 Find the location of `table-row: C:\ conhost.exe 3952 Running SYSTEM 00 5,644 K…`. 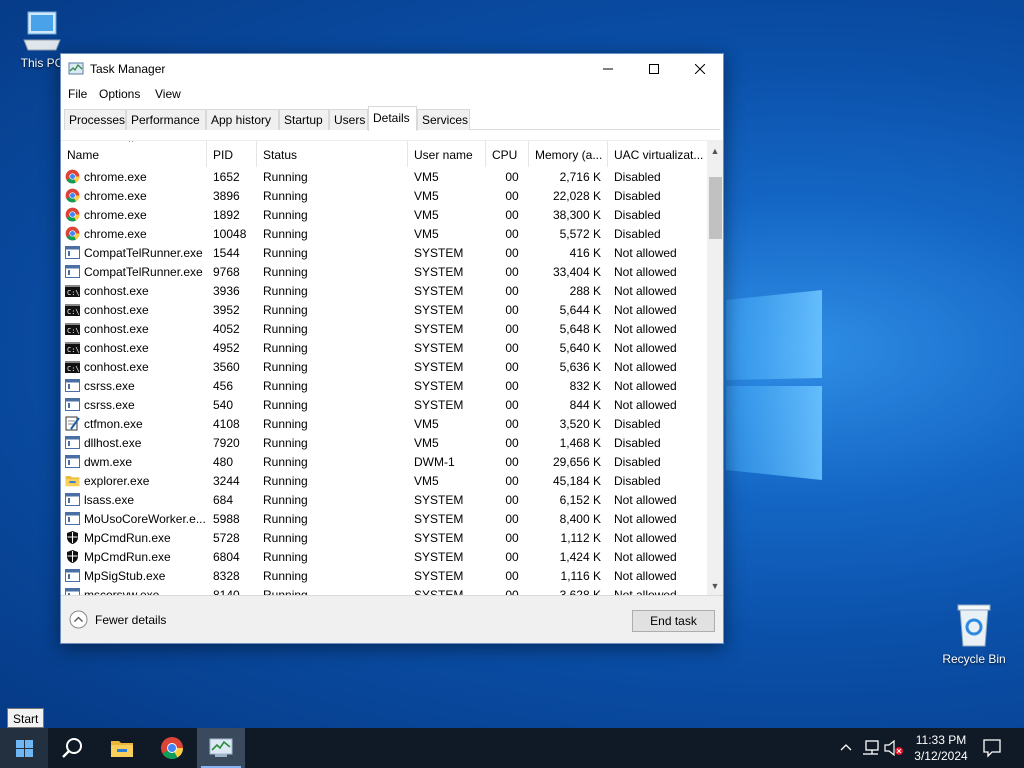

table-row: C:\ conhost.exe 3952 Running SYSTEM 00 5,644 K… is located at coordinates (384, 309).